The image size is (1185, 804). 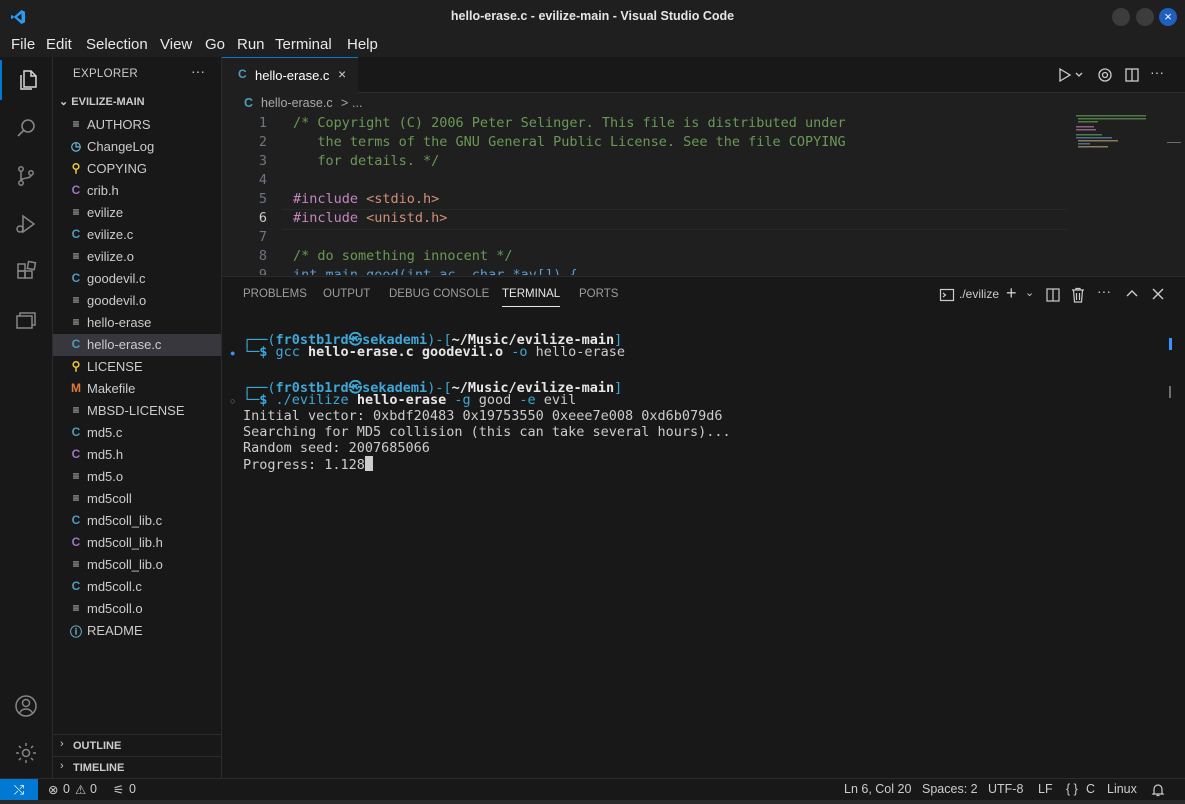 I want to click on tab-output: OUTPUT, so click(x=346, y=294).